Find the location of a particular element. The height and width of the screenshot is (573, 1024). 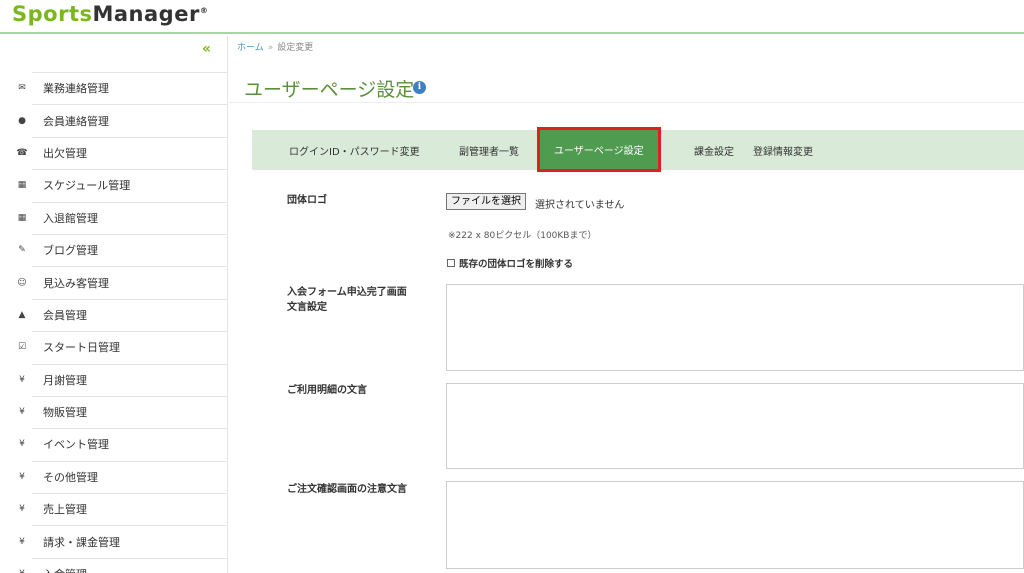

sidebar-item-label: 見込み客管理 is located at coordinates (76, 283).